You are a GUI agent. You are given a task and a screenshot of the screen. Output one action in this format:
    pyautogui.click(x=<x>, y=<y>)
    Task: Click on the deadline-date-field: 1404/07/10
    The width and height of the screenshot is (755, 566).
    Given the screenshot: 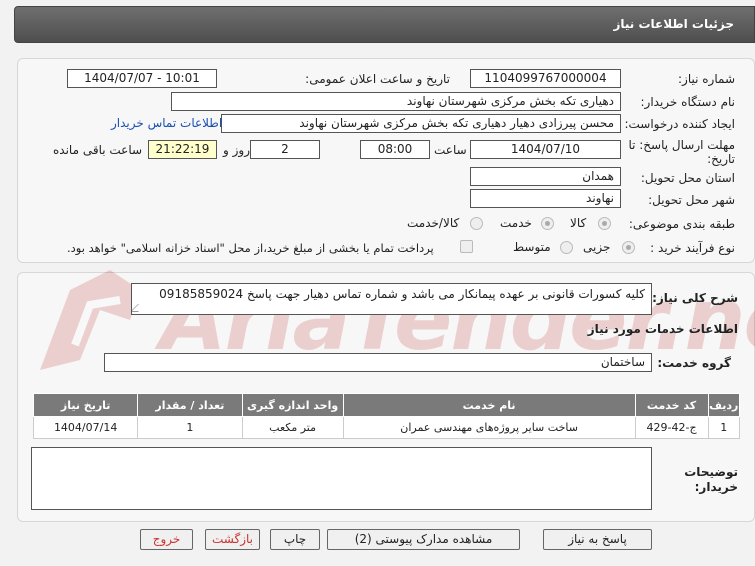 What is the action you would take?
    pyautogui.click(x=545, y=149)
    